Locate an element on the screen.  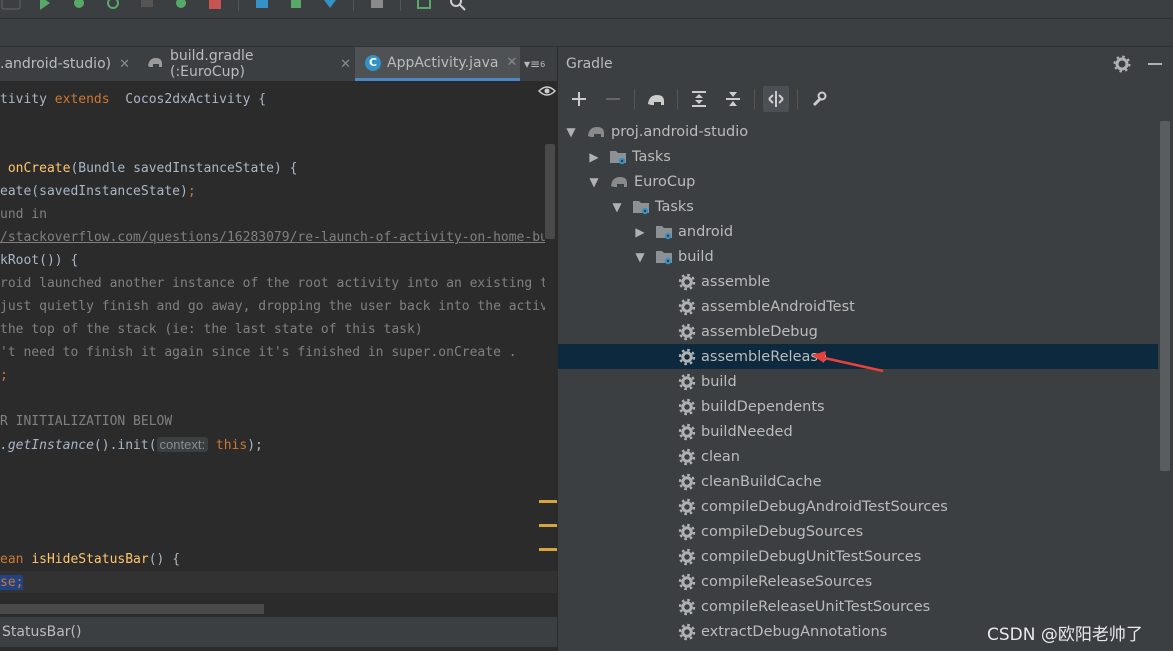
run-icon is located at coordinates (45, 6).